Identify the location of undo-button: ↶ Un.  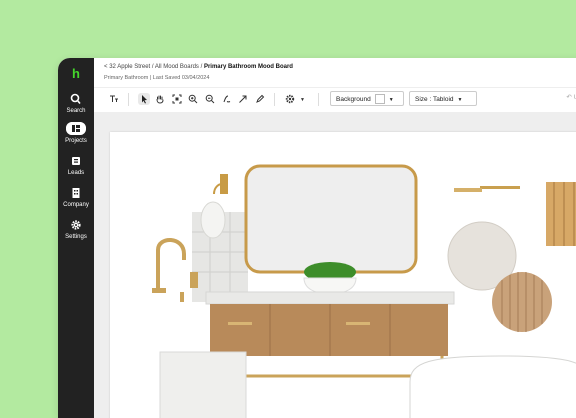
(571, 97).